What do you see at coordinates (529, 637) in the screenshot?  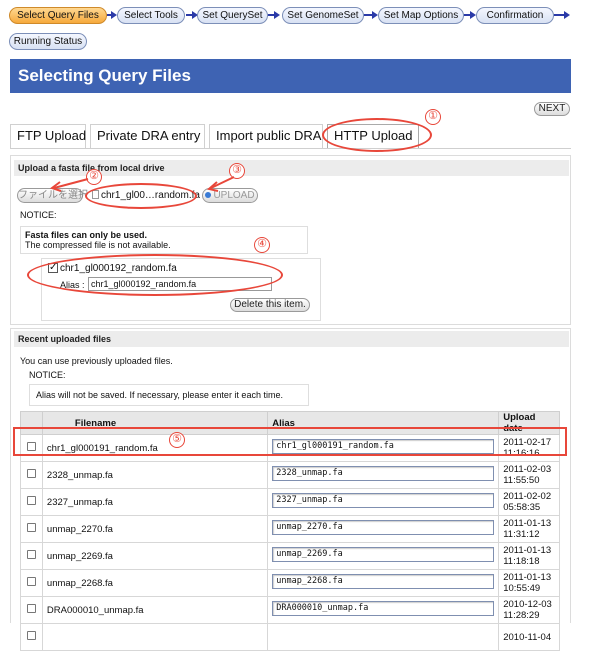 I see `row-upload-date: 2010-11-04` at bounding box center [529, 637].